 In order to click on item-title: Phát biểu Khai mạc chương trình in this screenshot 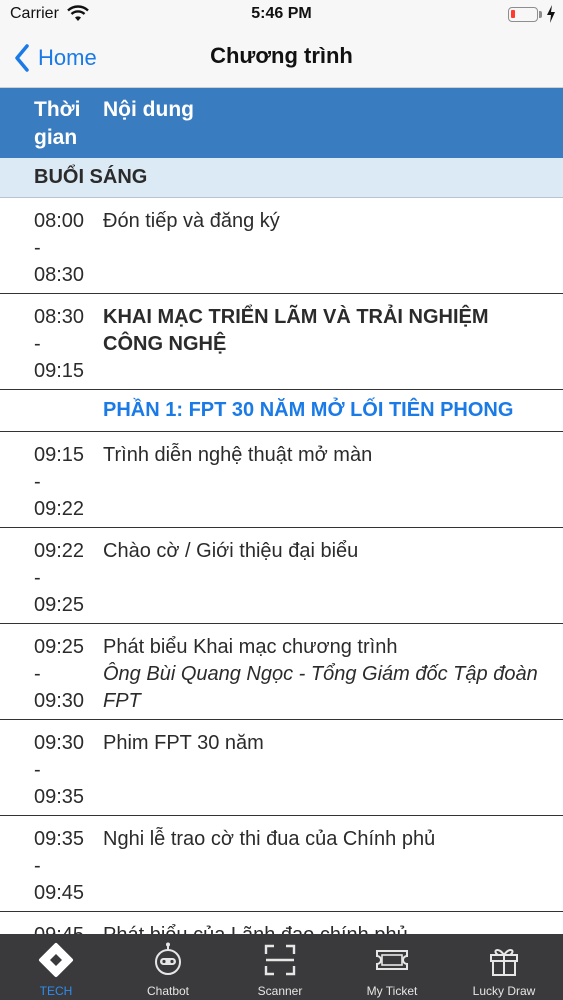, I will do `click(250, 647)`.